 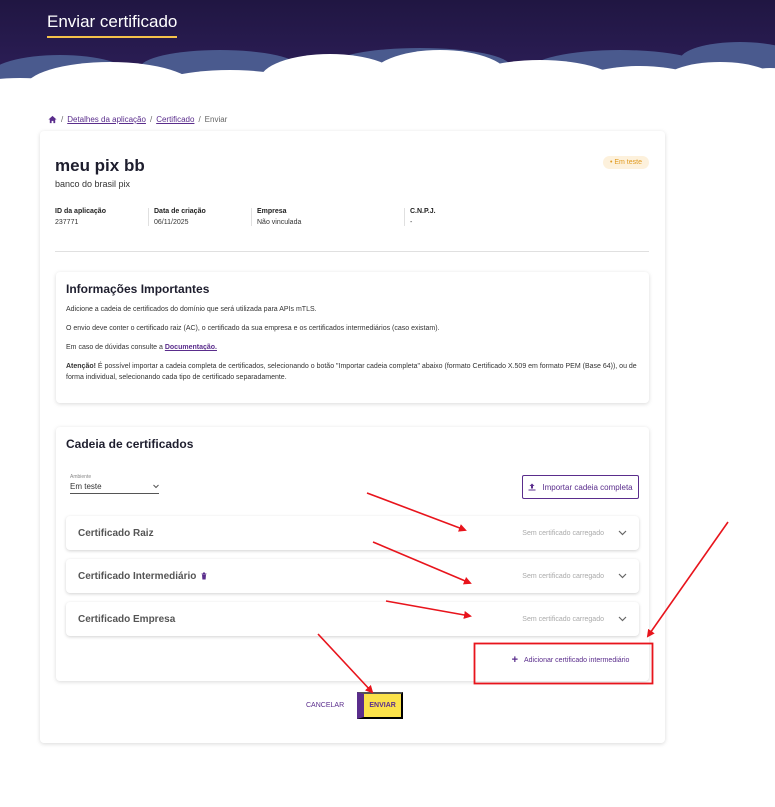 What do you see at coordinates (380, 705) in the screenshot?
I see `send-button: ENVIAR` at bounding box center [380, 705].